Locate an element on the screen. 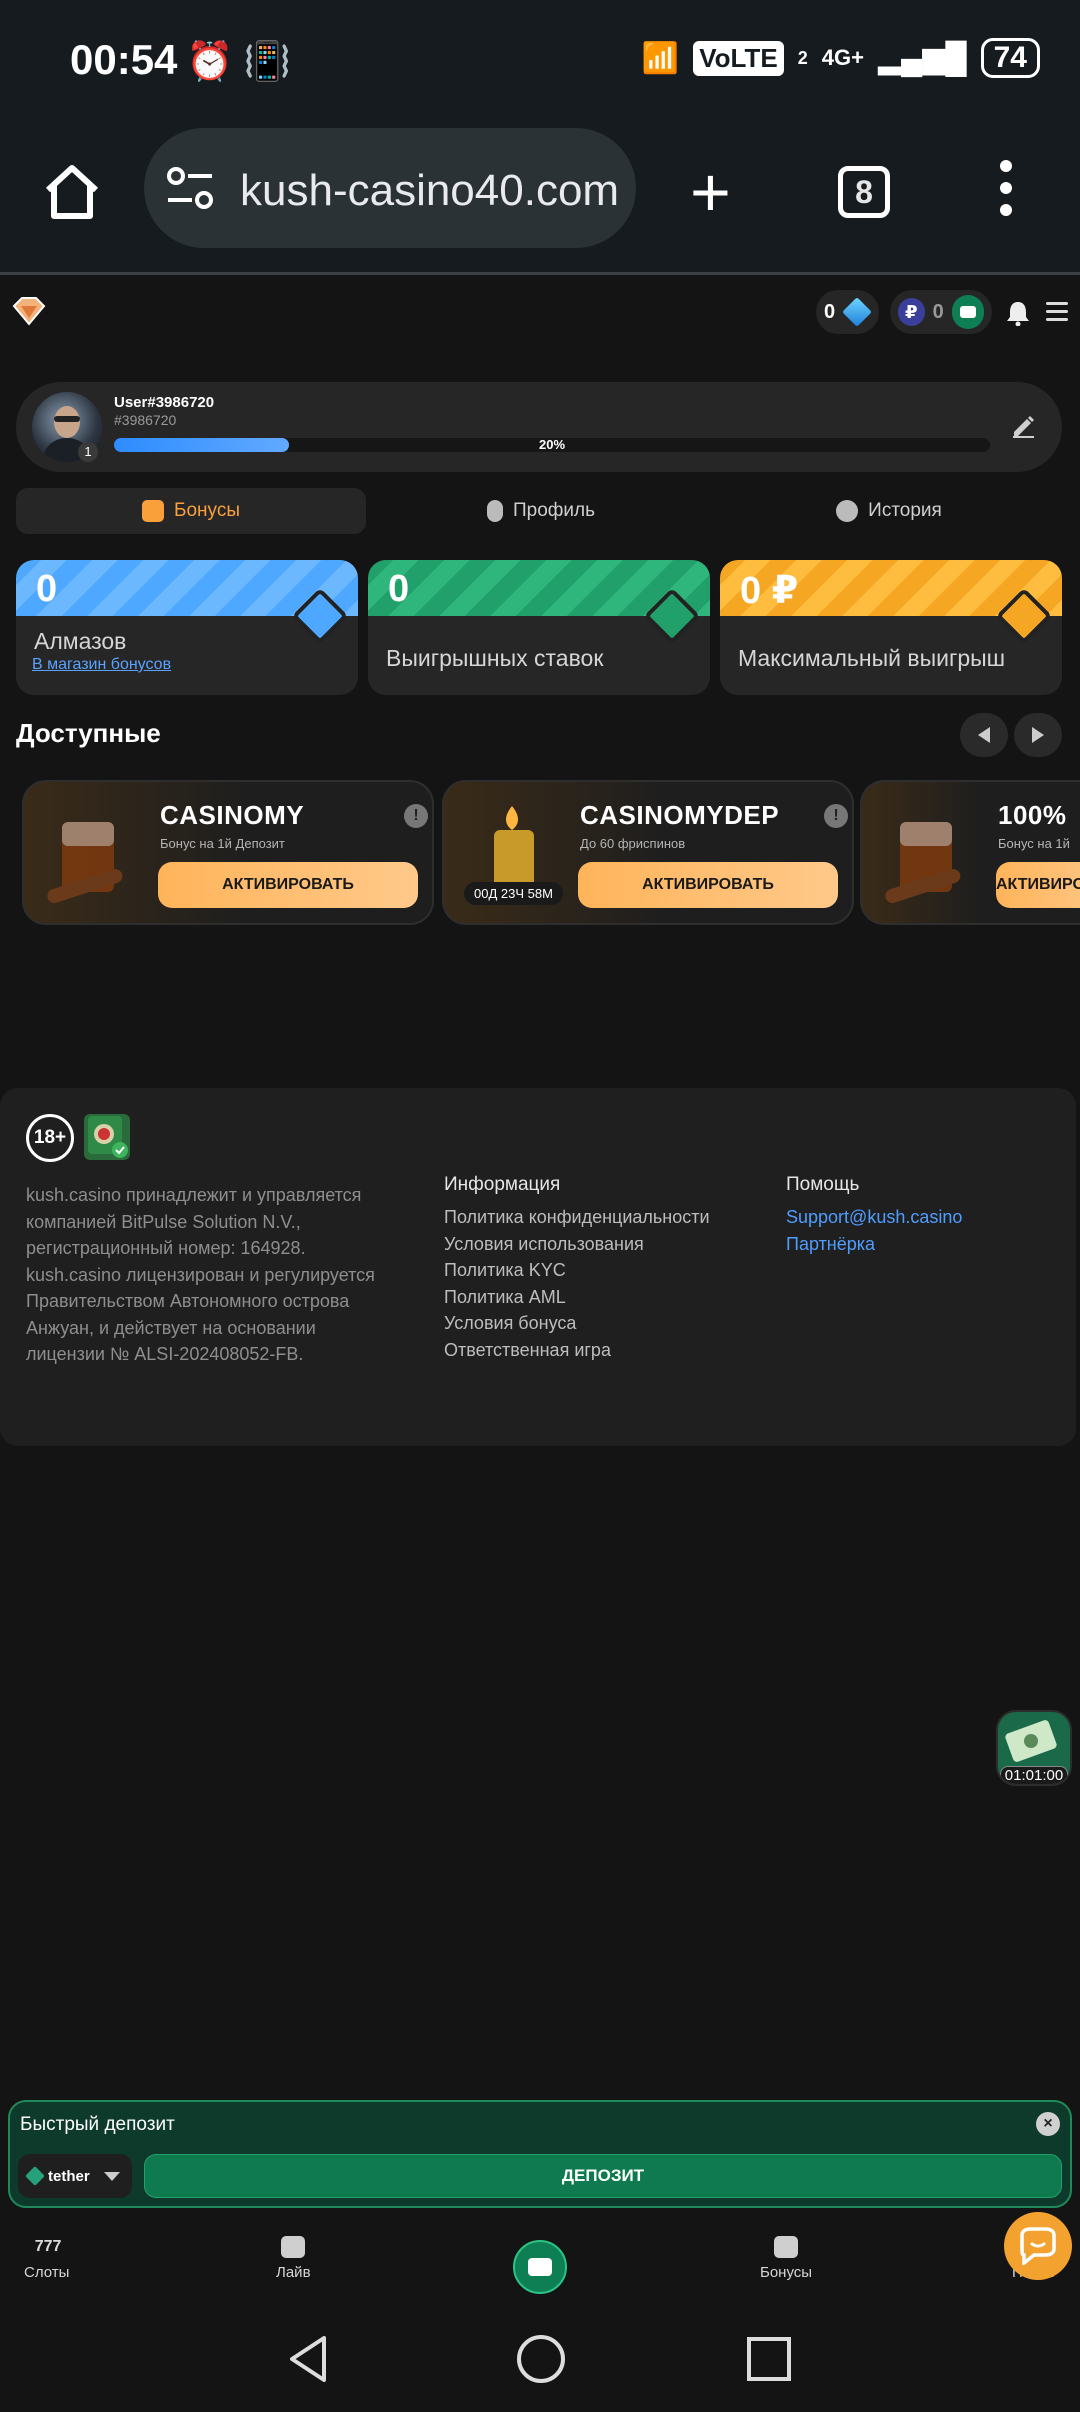 The image size is (1080, 2412). bell-icon is located at coordinates (1018, 313).